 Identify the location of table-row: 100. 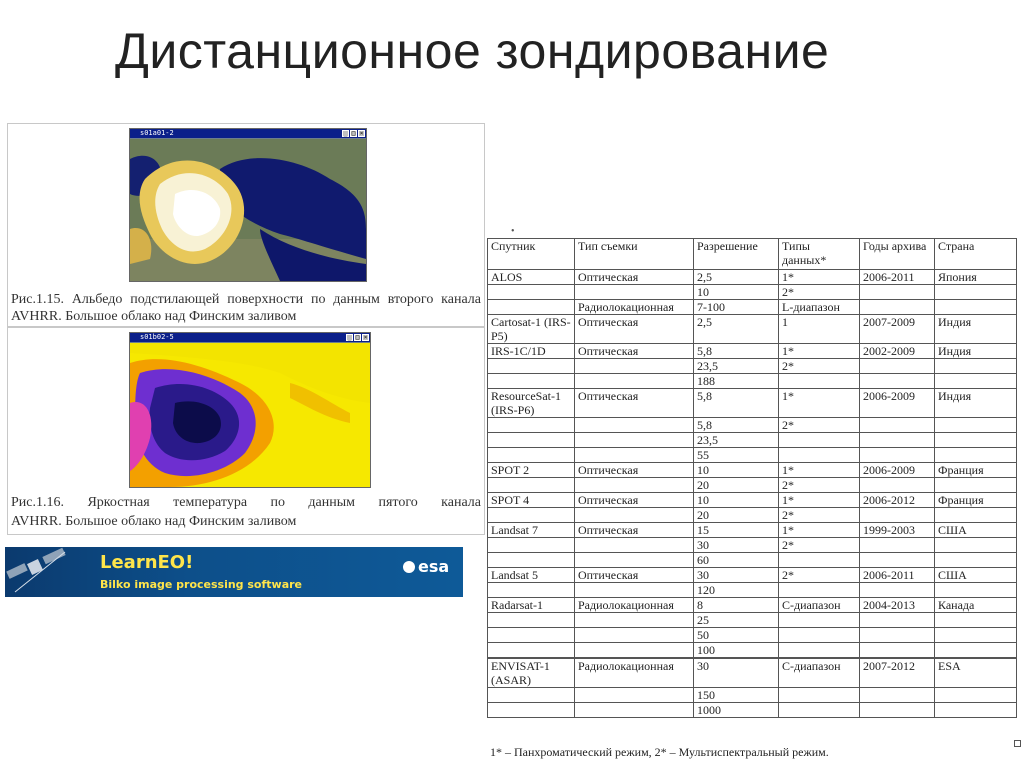
(752, 650).